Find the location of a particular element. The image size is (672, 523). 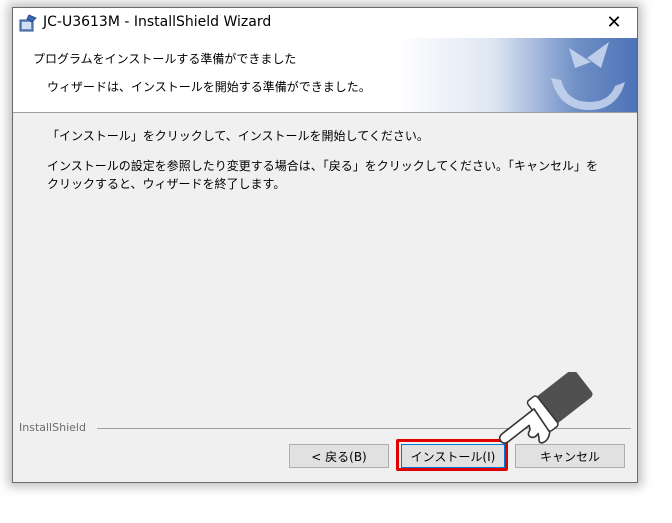

instruction-text: 「インストール」をクリックして、インストールを開始してください。 is located at coordinates (238, 136).